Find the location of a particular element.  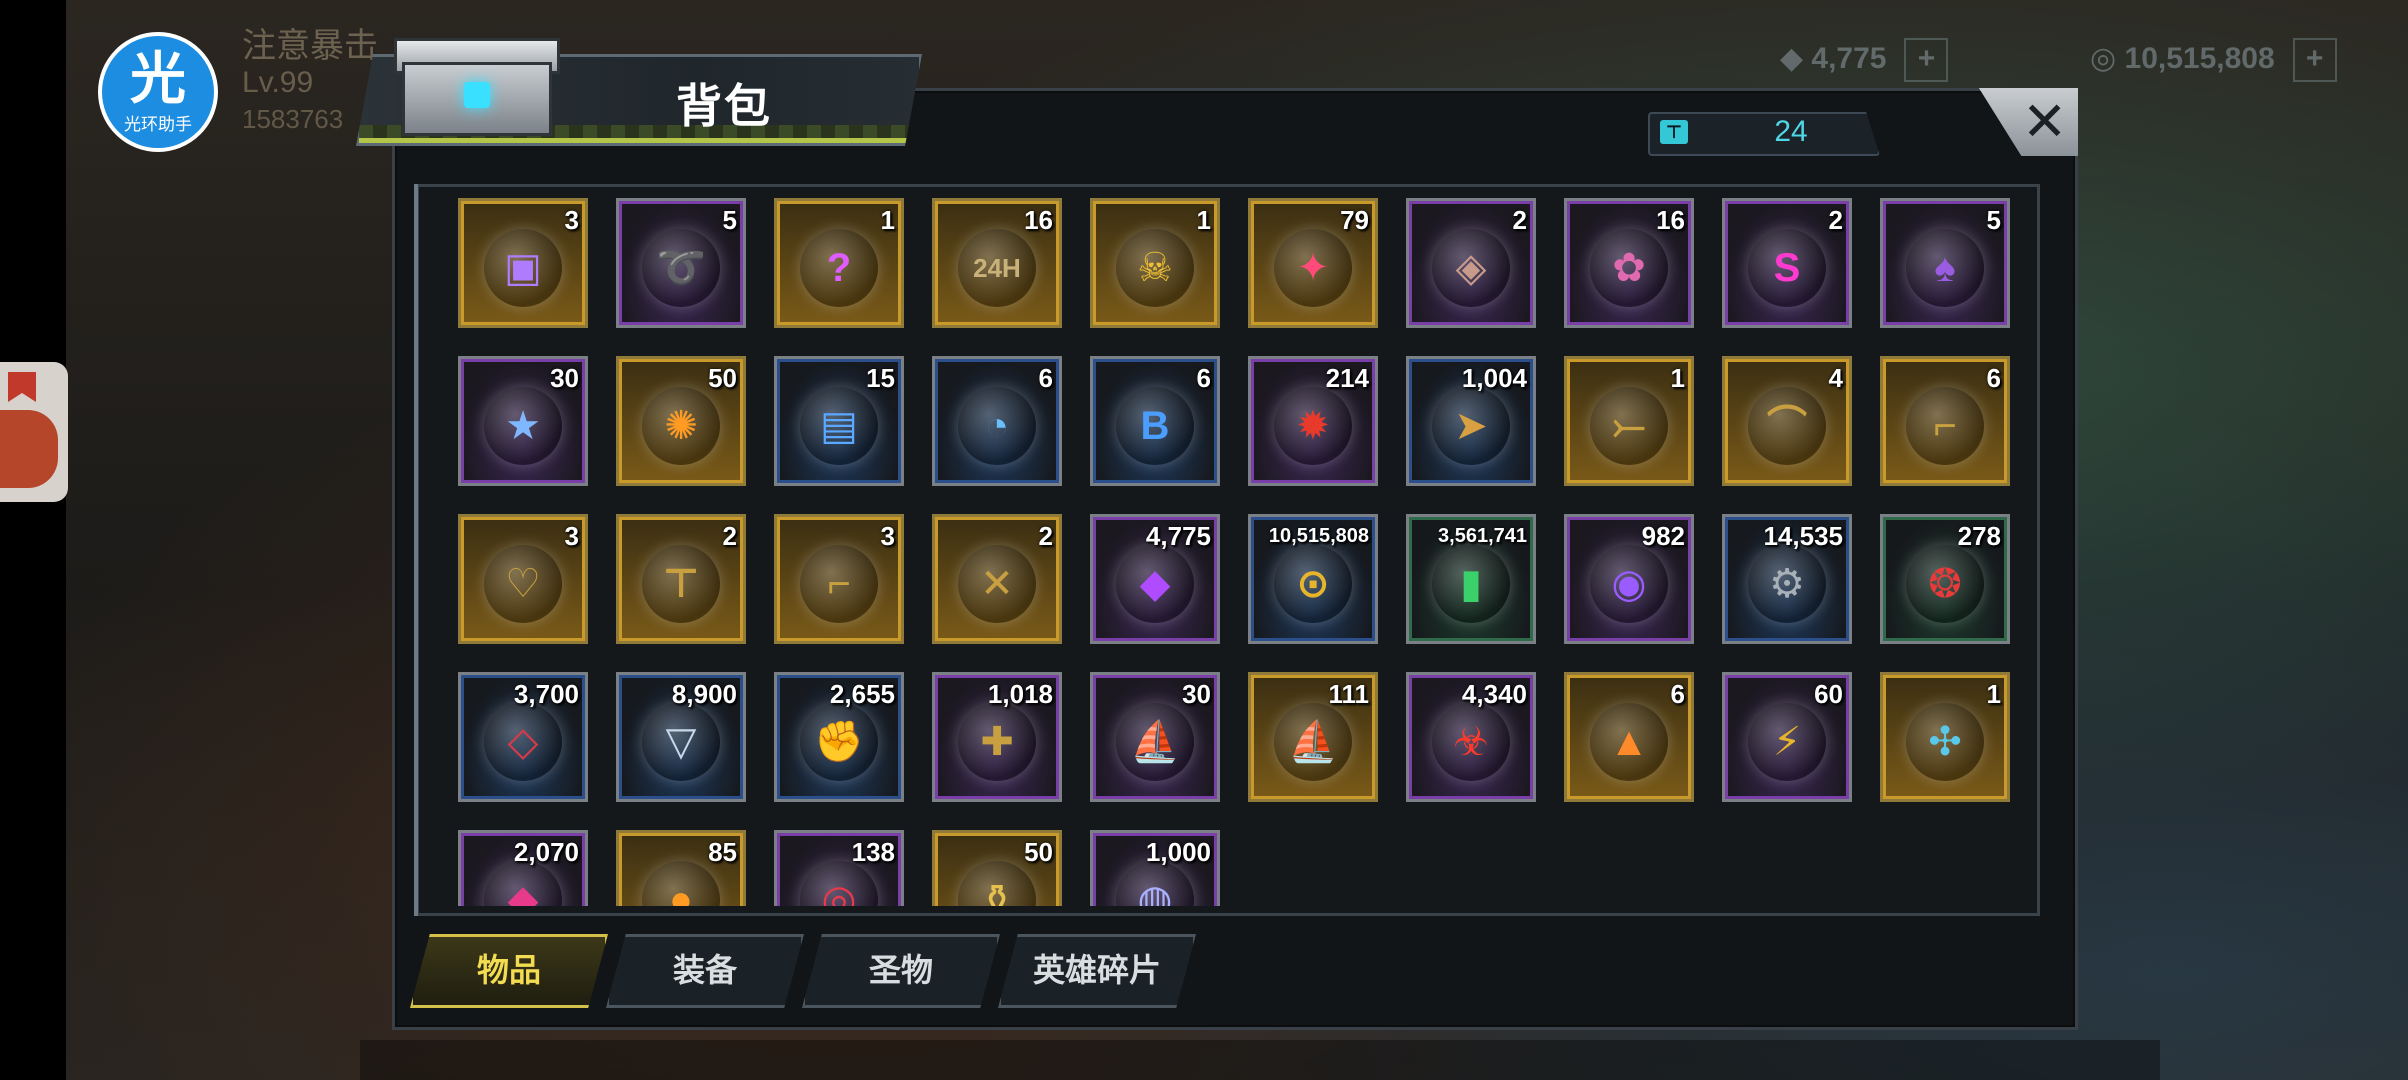

item-quantity: 5 is located at coordinates (1993, 220).